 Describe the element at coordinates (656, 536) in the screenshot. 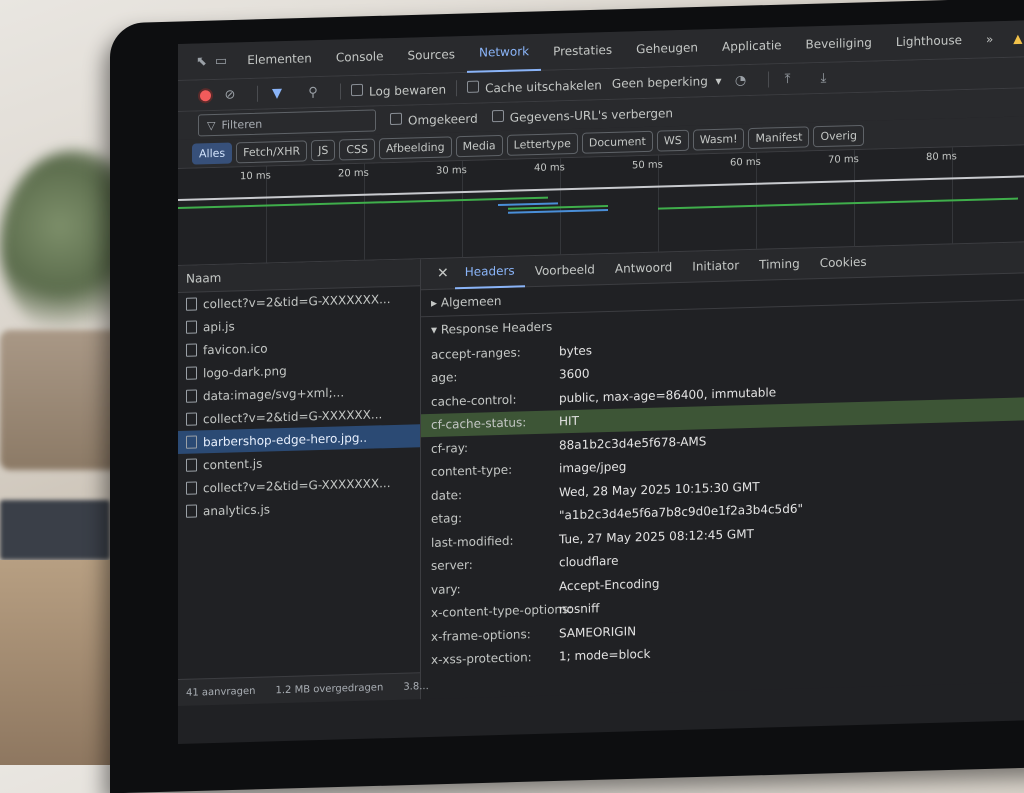

I see `header-value: Tue, 27 May 2025 08:12:45 GMT` at that location.